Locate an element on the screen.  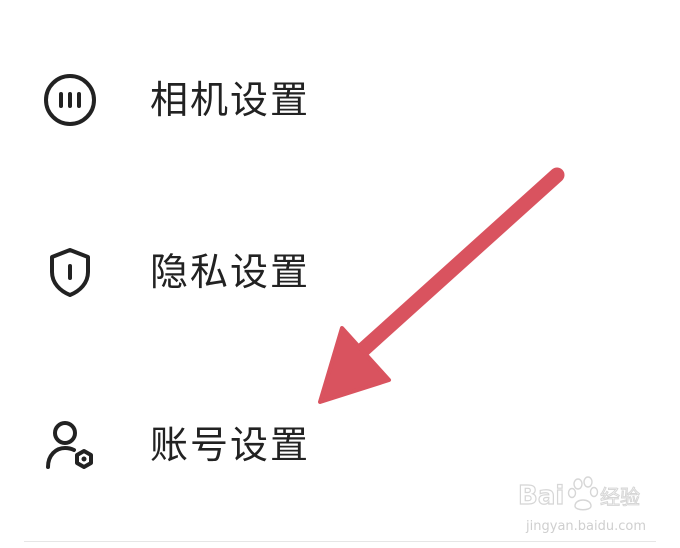
user-settings-icon is located at coordinates (70, 445).